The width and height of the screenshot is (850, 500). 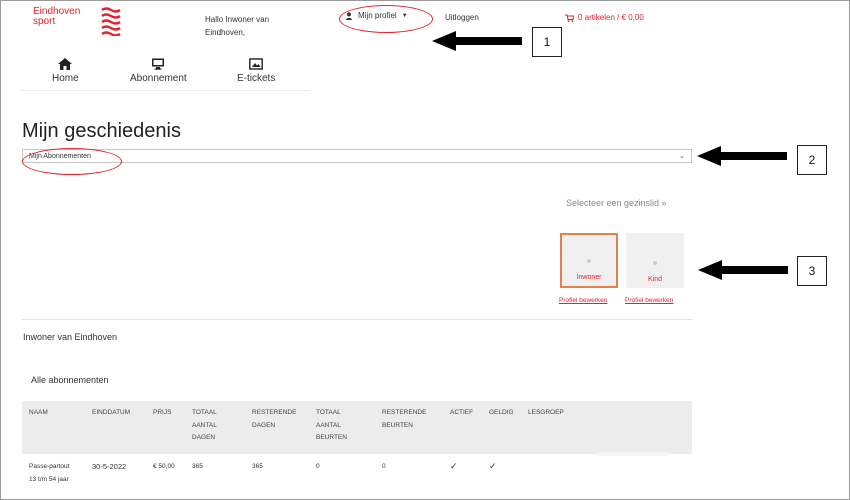 I want to click on nav-abonnement: Abonnement, so click(x=158, y=71).